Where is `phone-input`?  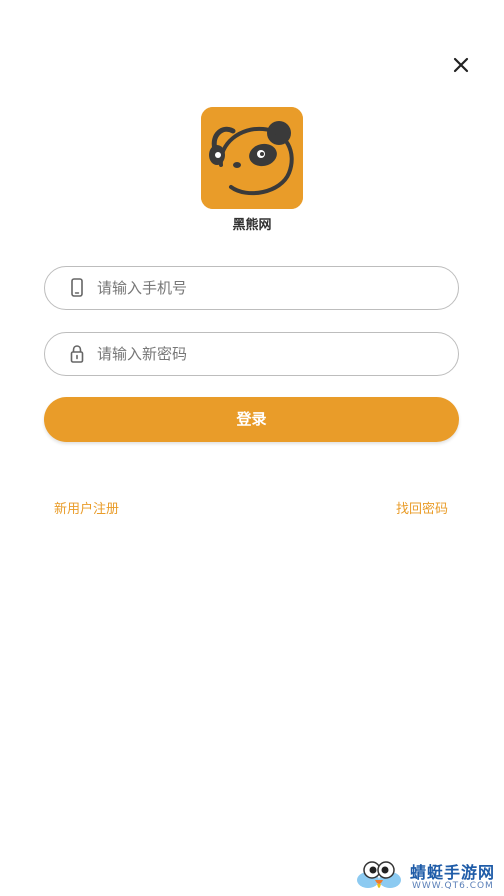 phone-input is located at coordinates (272, 288).